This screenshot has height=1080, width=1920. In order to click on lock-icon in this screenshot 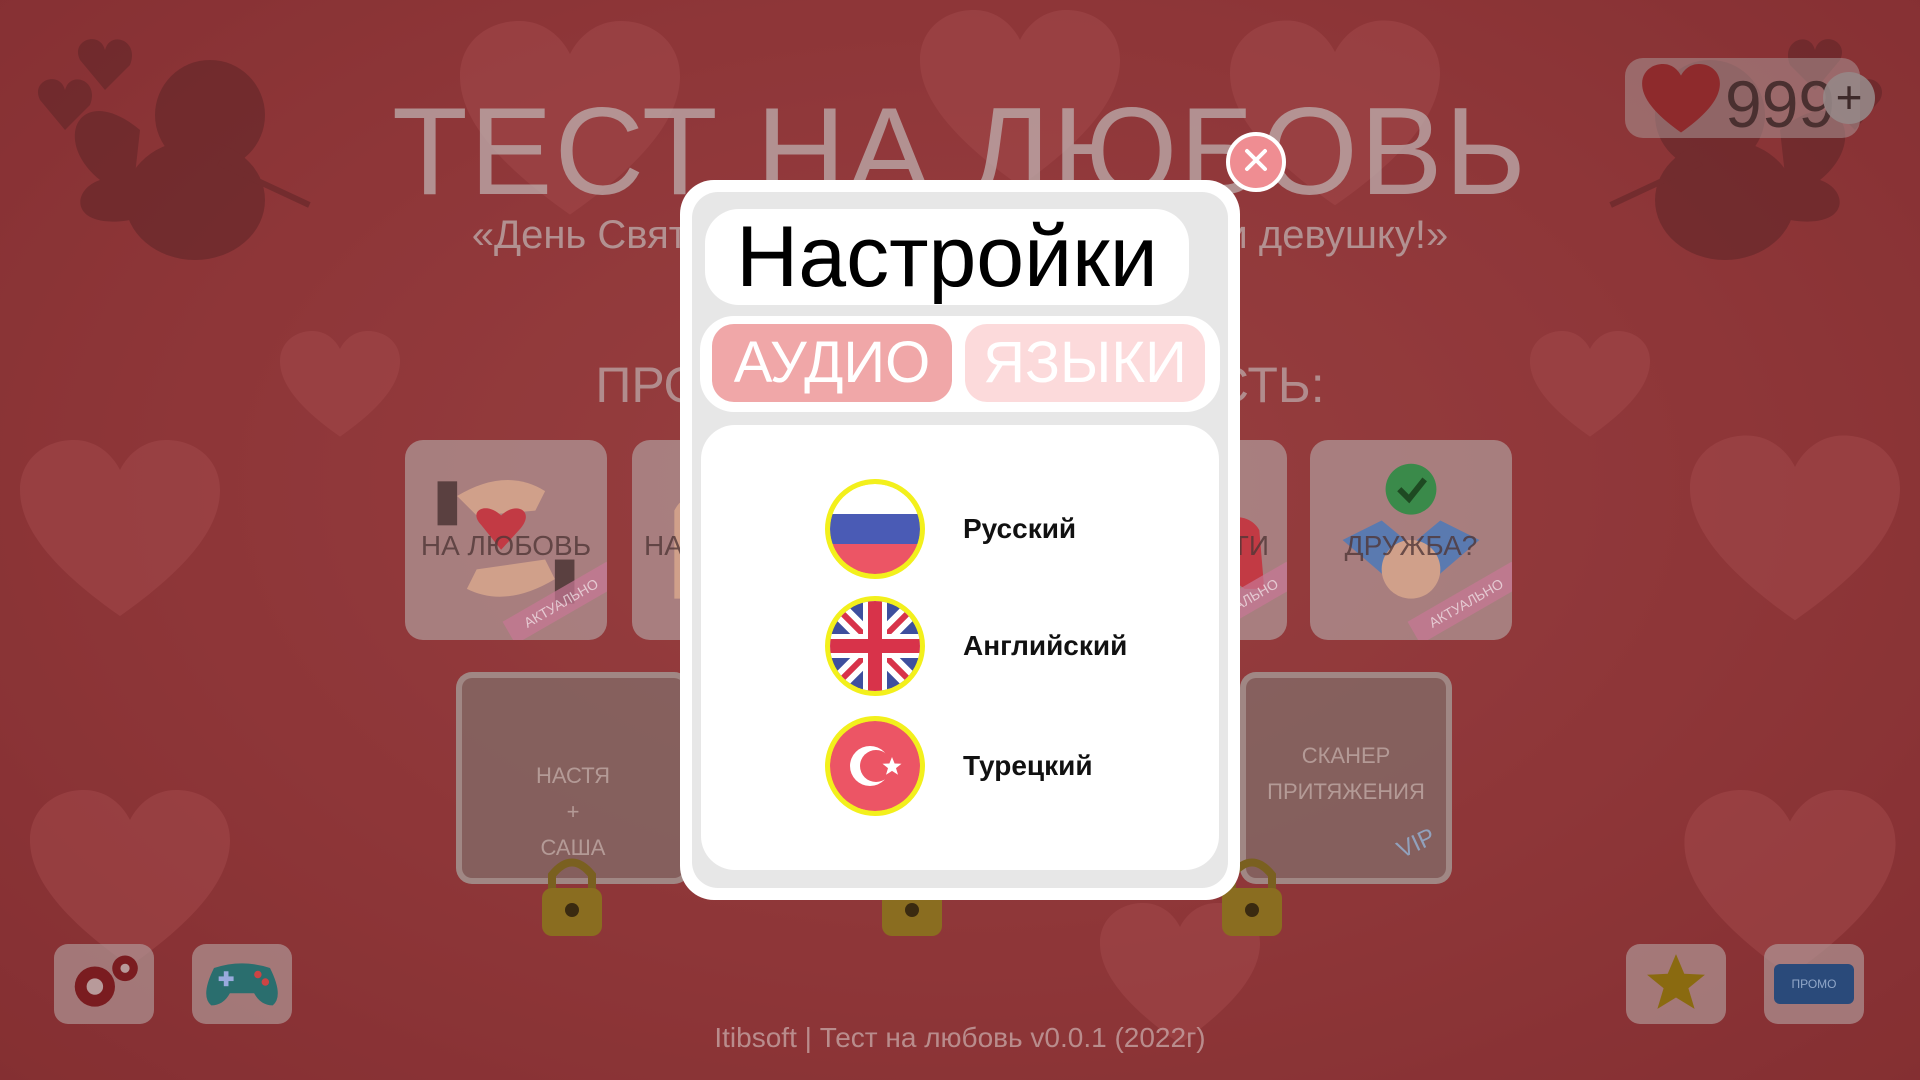, I will do `click(572, 895)`.